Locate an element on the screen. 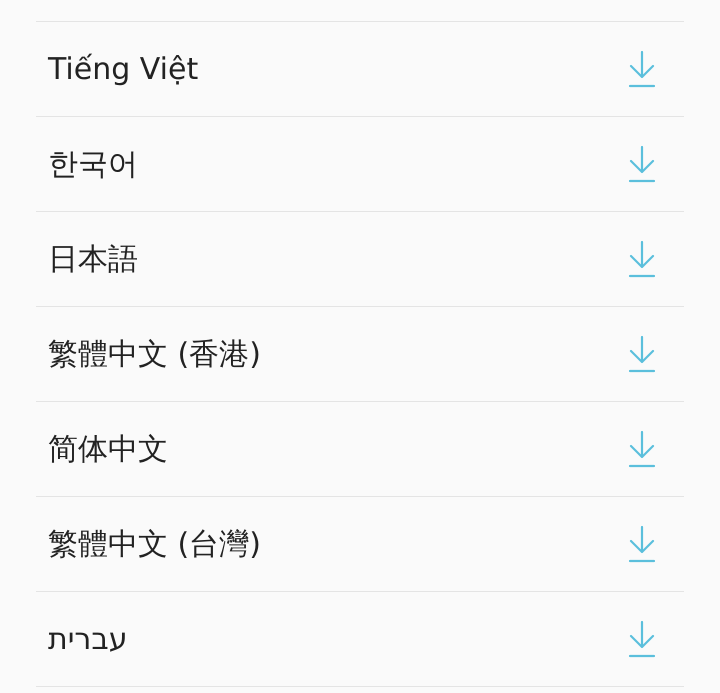 The image size is (720, 693). language-name: 日本語 is located at coordinates (93, 259).